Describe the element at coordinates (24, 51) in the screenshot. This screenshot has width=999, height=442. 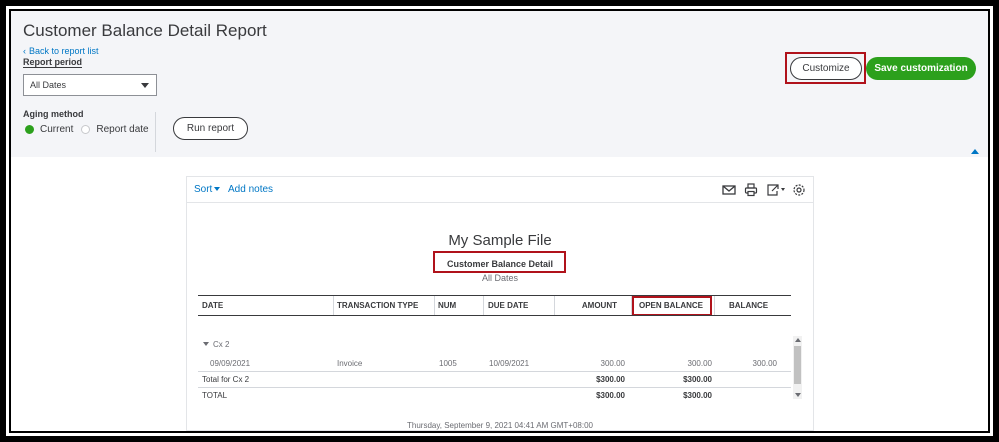
I see `chevron-left-icon: ‹` at that location.